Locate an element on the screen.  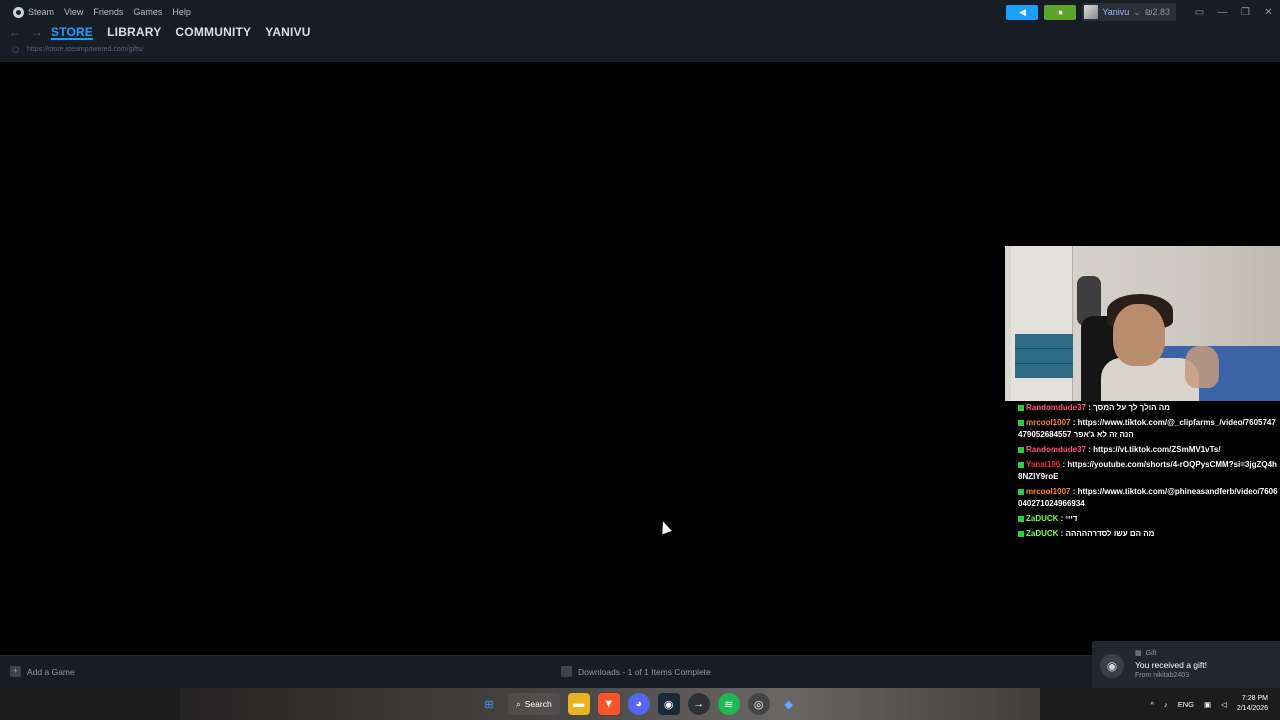
menu-bar: Steam View Friends Games Help is located at coordinates (98, 12).